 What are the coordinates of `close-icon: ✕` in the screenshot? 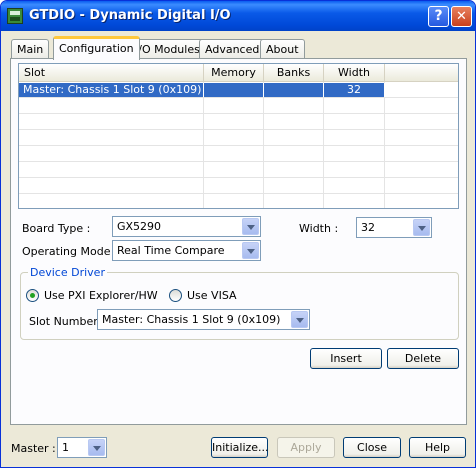 It's located at (461, 16).